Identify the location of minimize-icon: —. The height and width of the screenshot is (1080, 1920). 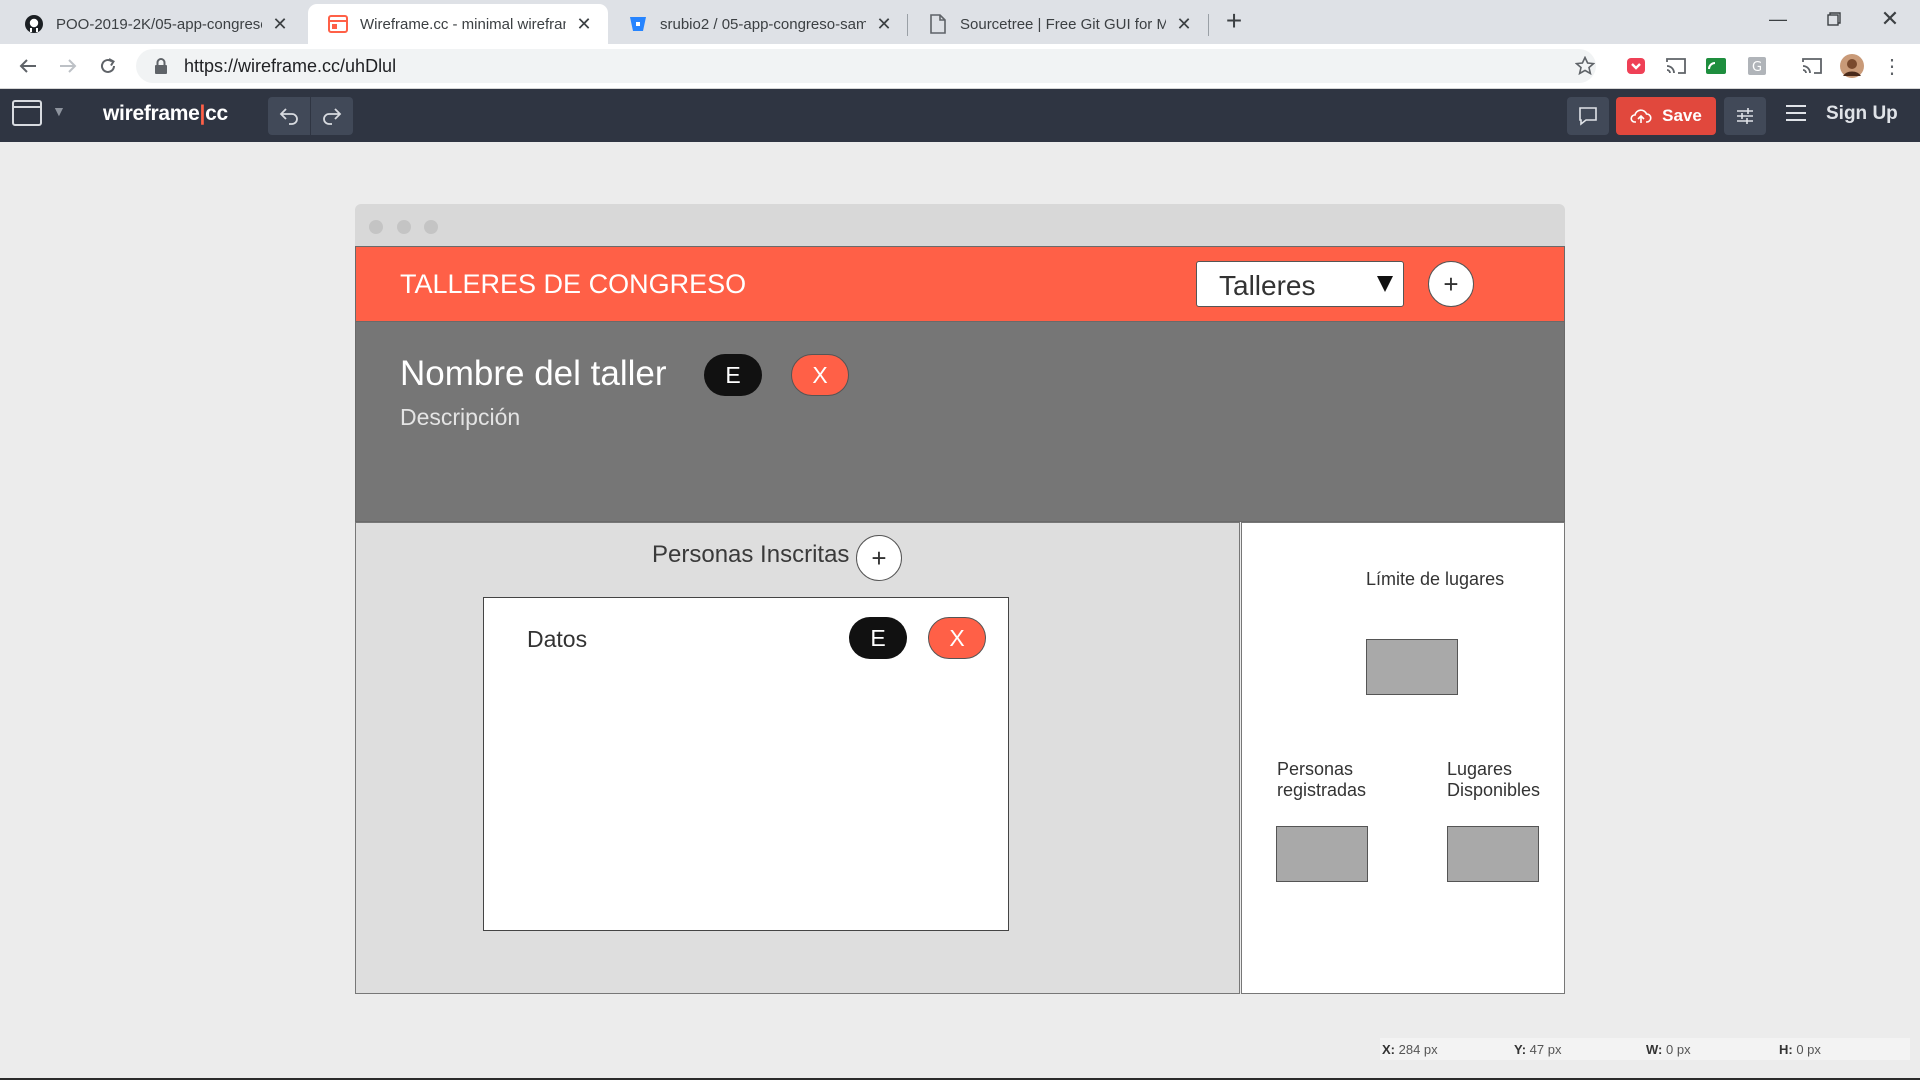
(1778, 19).